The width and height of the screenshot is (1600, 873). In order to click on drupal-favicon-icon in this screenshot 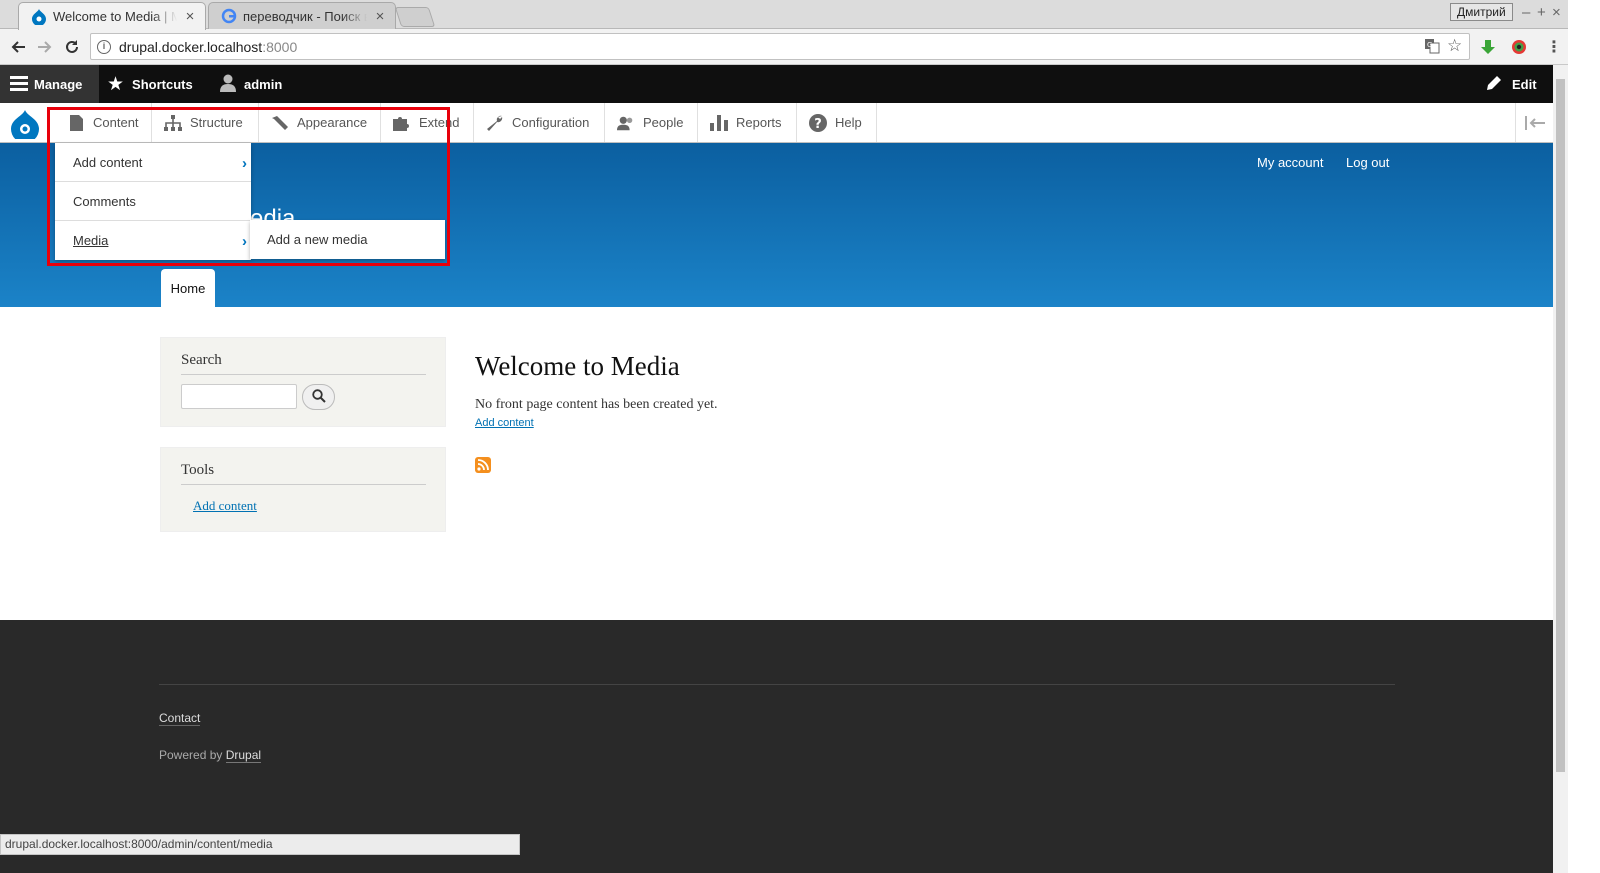, I will do `click(39, 16)`.